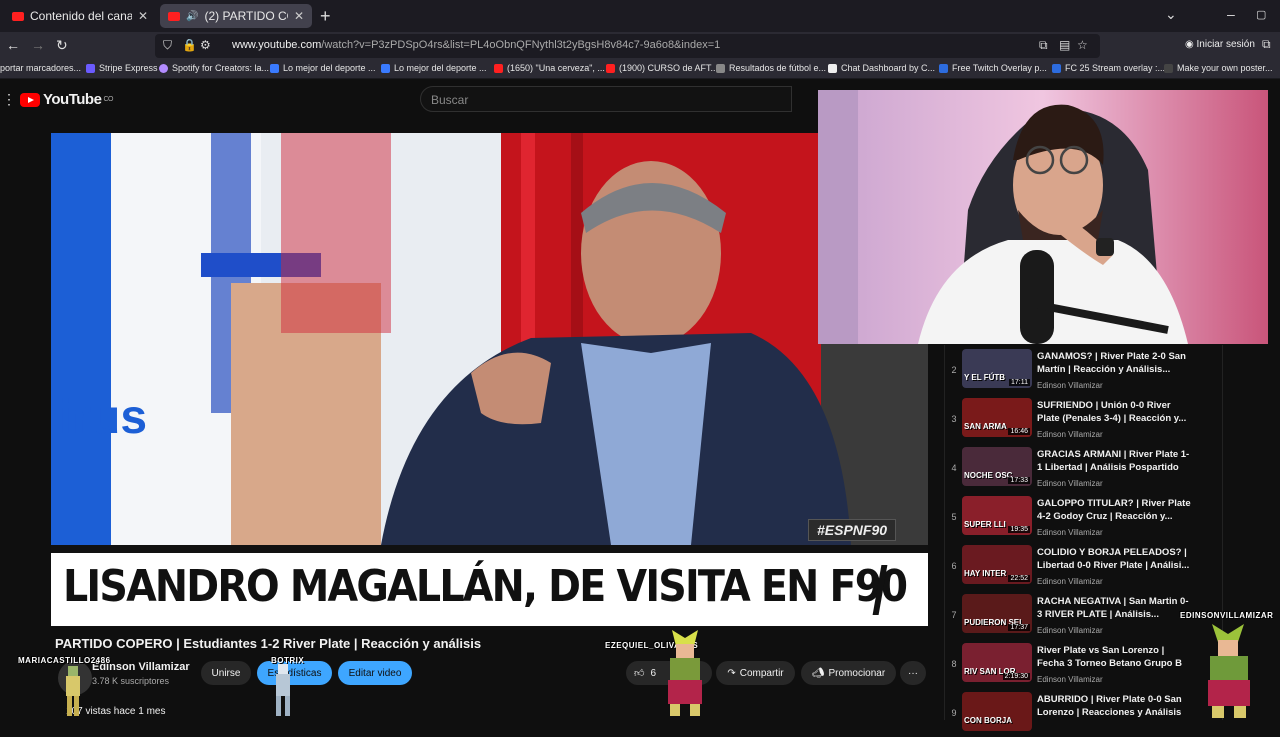  Describe the element at coordinates (192, 16) in the screenshot. I see `speaker-icon: 🔊` at that location.